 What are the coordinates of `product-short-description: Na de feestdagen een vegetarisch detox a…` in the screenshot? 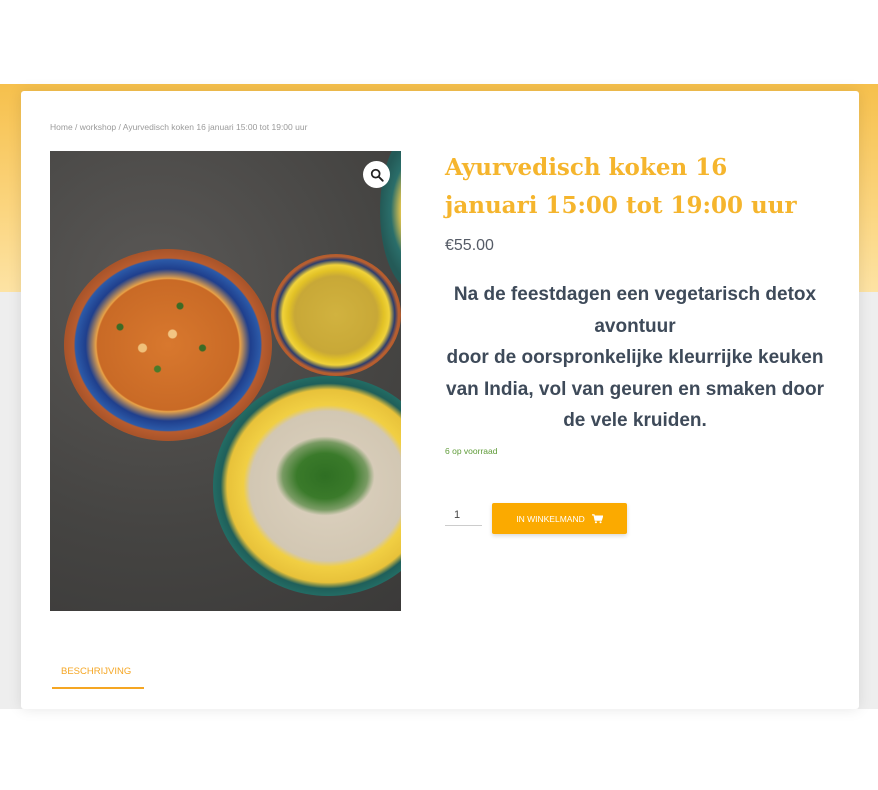 It's located at (635, 358).